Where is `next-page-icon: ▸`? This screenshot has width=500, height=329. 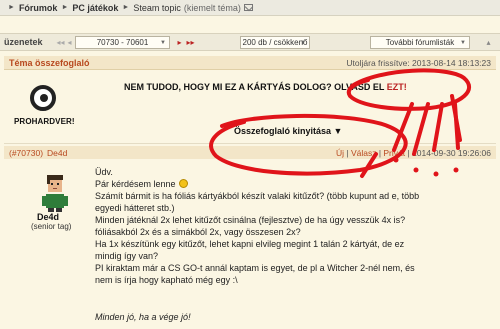 next-page-icon: ▸ is located at coordinates (179, 42).